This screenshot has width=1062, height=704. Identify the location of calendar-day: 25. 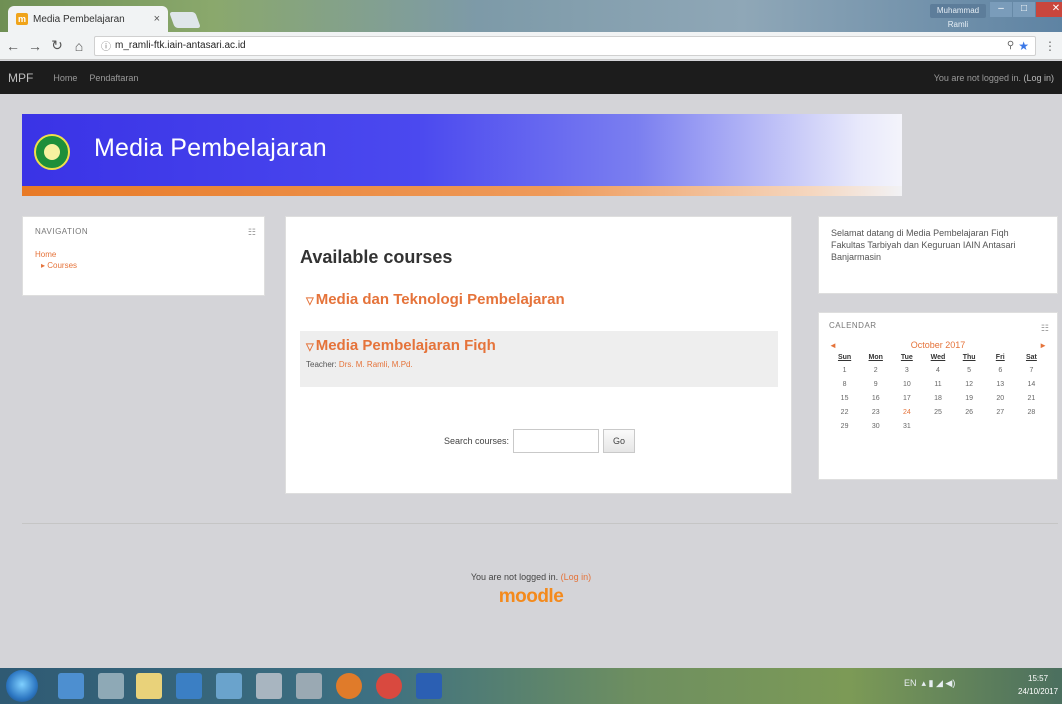
(937, 415).